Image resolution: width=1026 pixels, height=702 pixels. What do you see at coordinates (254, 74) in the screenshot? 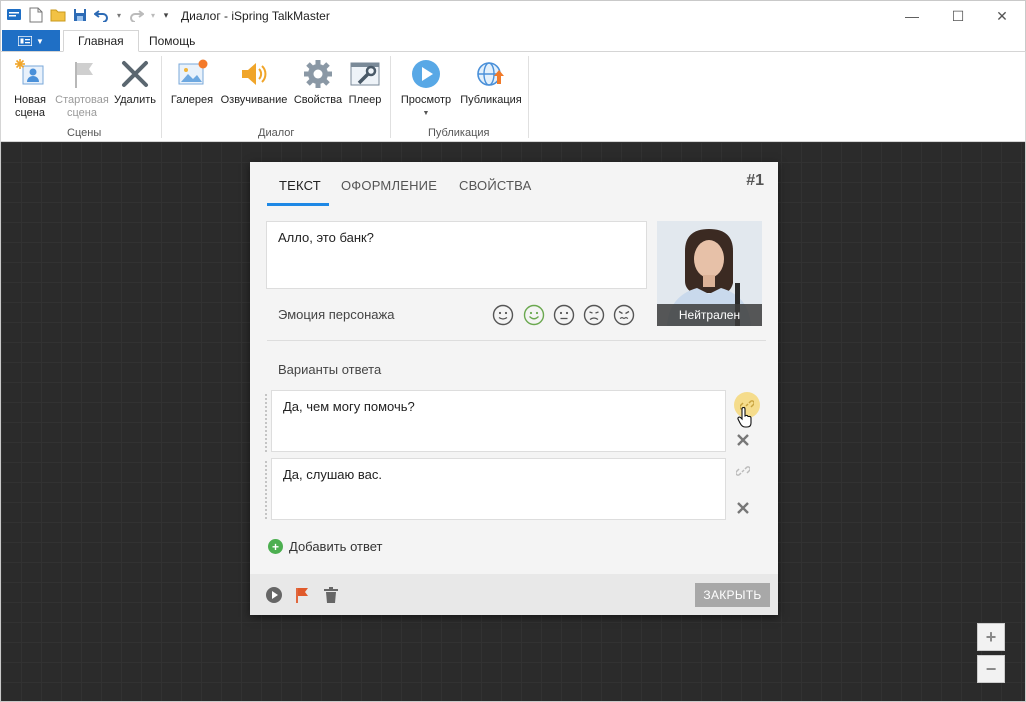
I see `speaker-icon` at bounding box center [254, 74].